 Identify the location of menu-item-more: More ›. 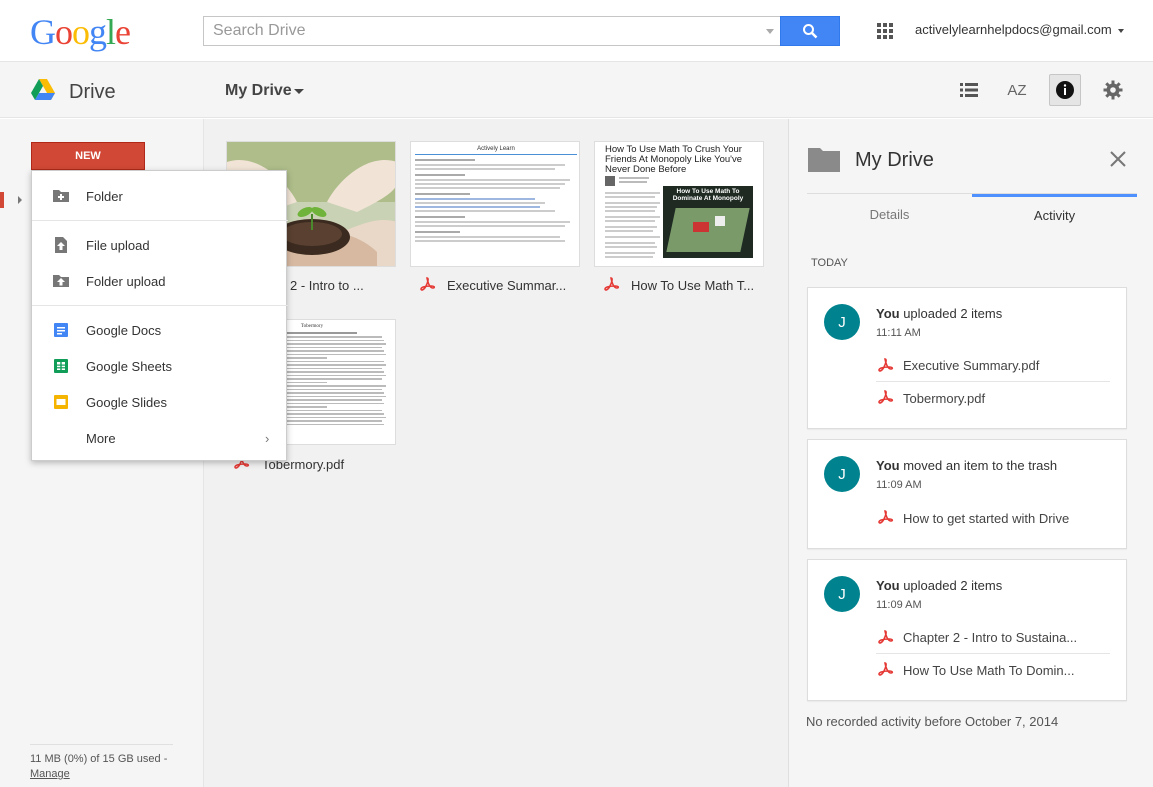
(160, 438).